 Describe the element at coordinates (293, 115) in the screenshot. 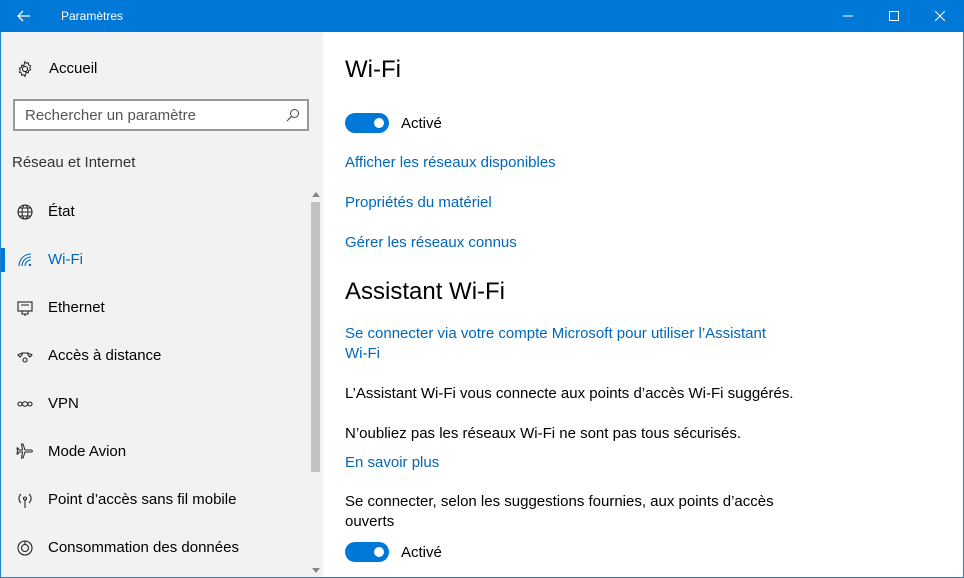

I see `search-icon` at that location.